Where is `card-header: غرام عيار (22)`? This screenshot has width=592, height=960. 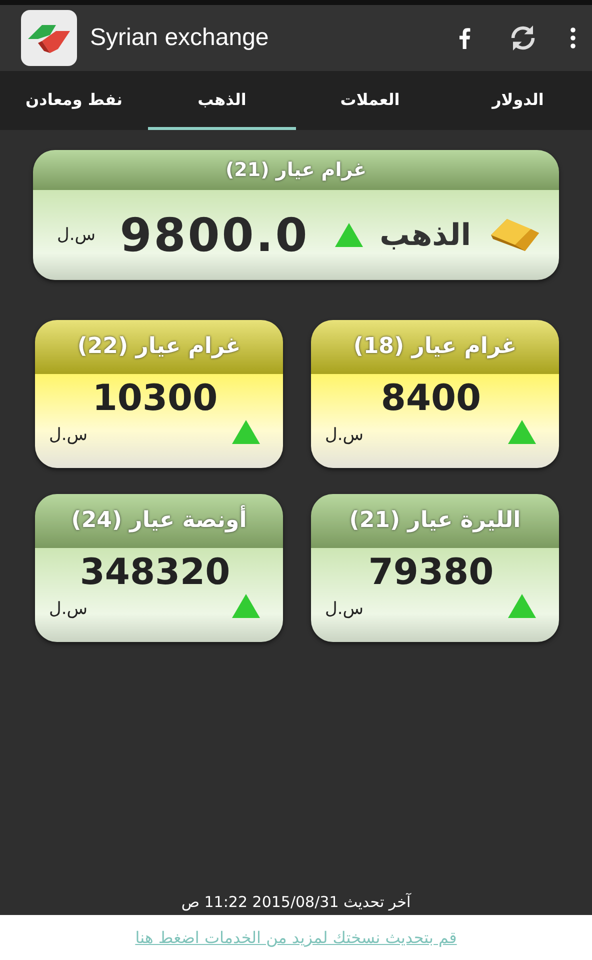 card-header: غرام عيار (22) is located at coordinates (159, 347).